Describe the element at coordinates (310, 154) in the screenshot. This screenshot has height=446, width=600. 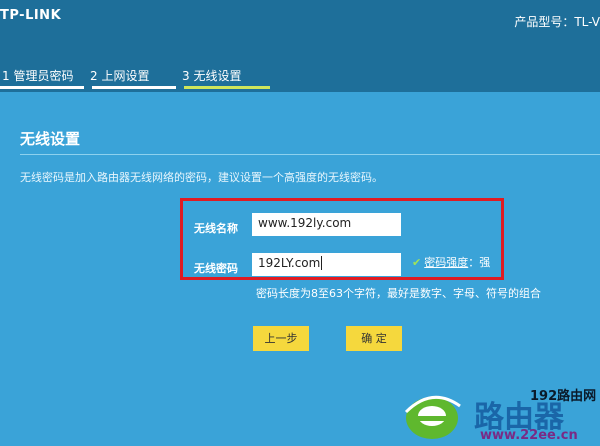
I see `title-divider` at that location.